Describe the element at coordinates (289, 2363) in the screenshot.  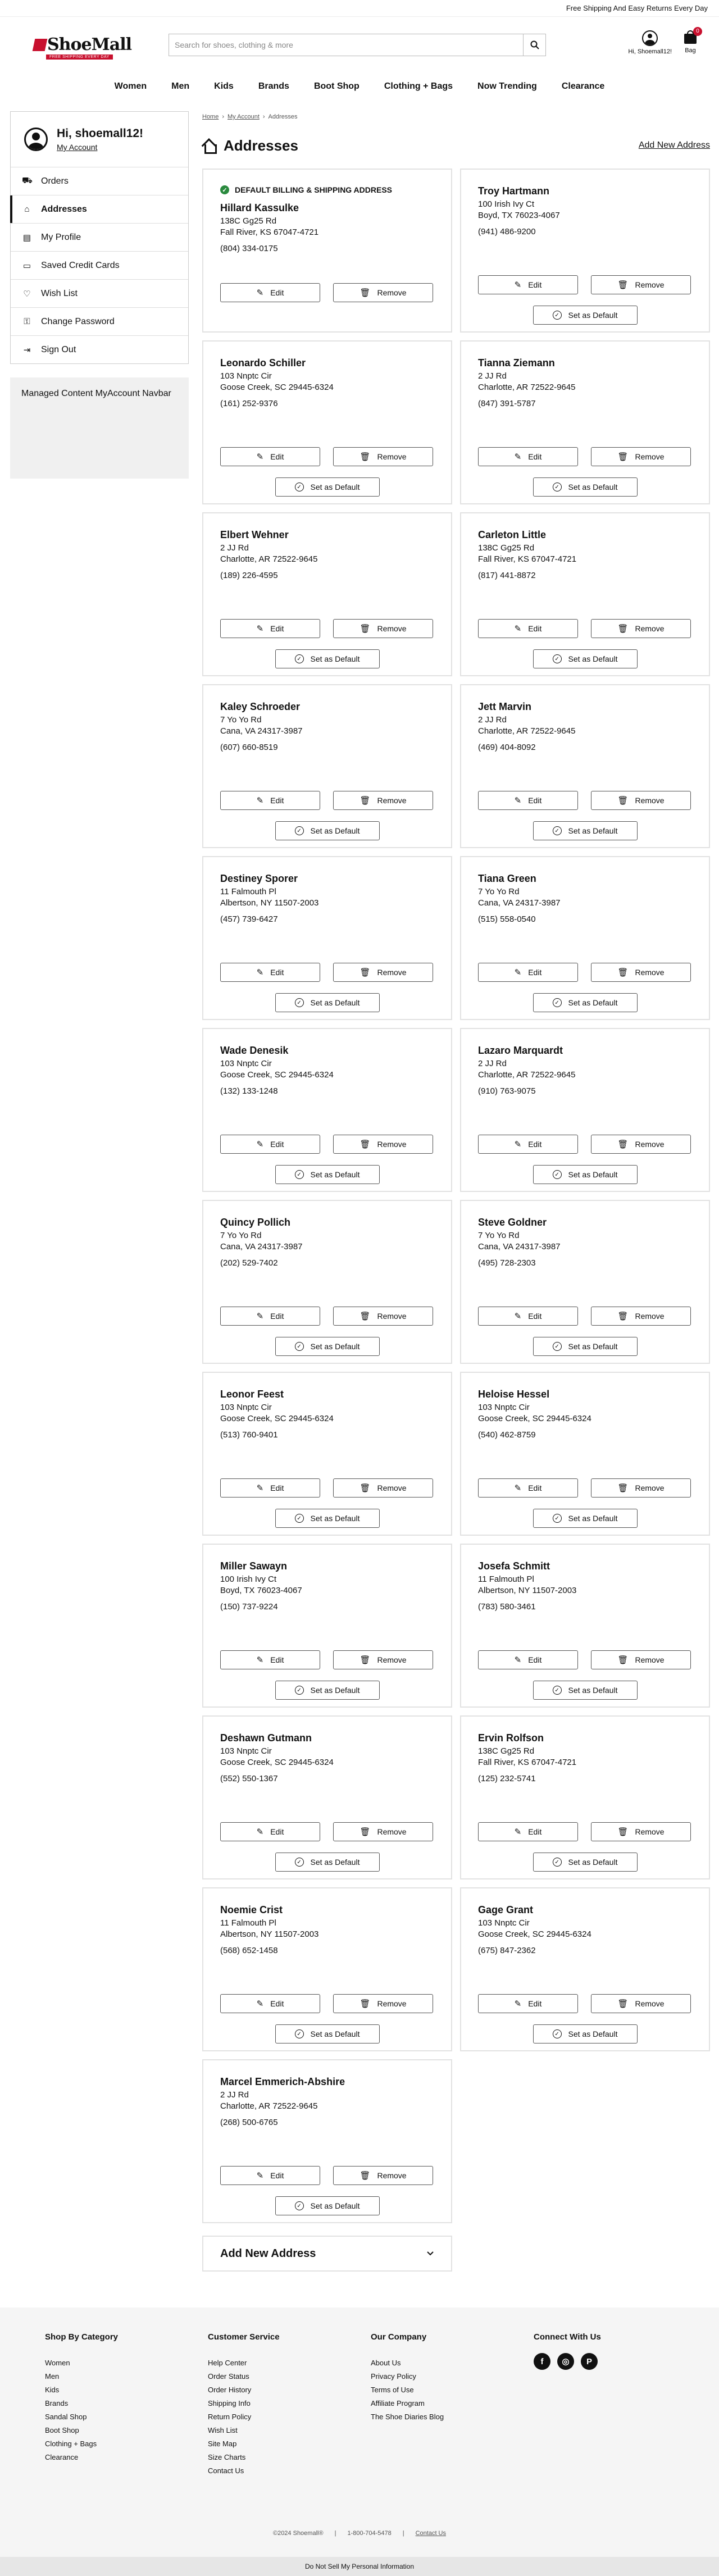
I see `footer-link-help-center: Help Center` at that location.